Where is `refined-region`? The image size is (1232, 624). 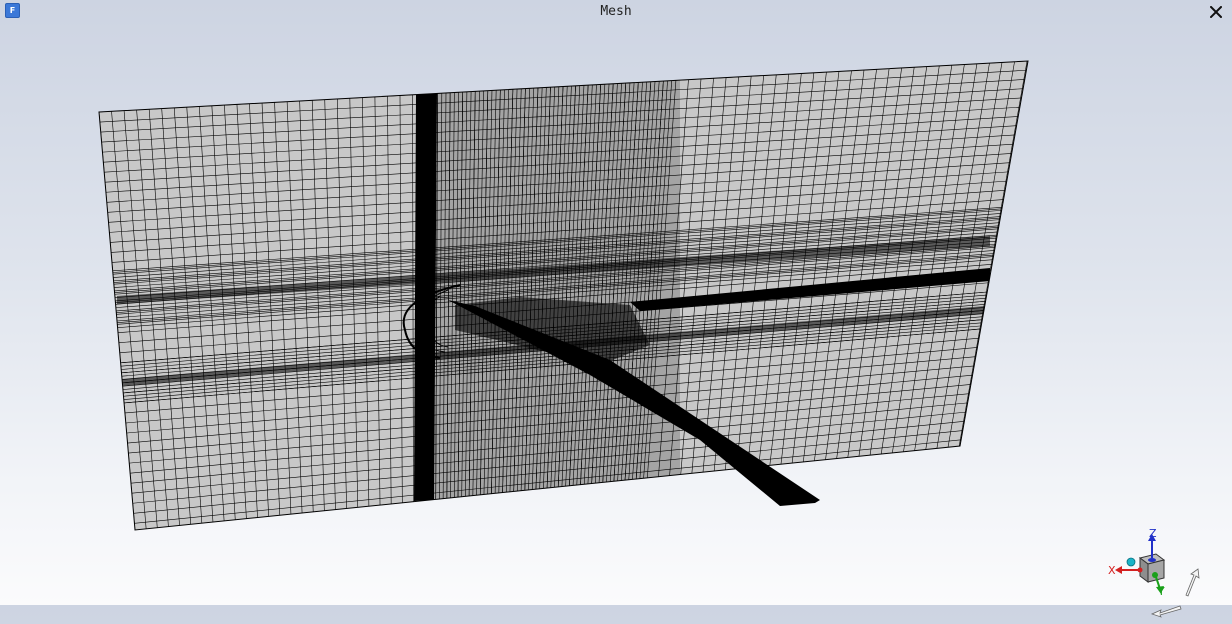 refined-region is located at coordinates (557, 289).